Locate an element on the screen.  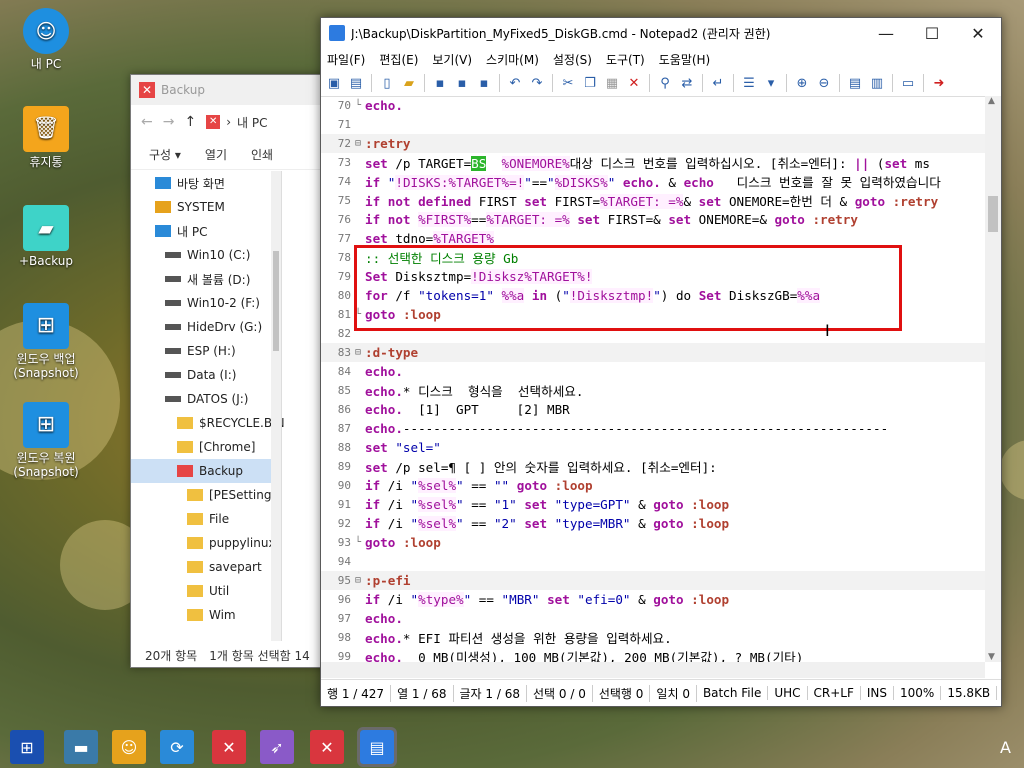
minimize-button: — is located at coordinates (886, 33).